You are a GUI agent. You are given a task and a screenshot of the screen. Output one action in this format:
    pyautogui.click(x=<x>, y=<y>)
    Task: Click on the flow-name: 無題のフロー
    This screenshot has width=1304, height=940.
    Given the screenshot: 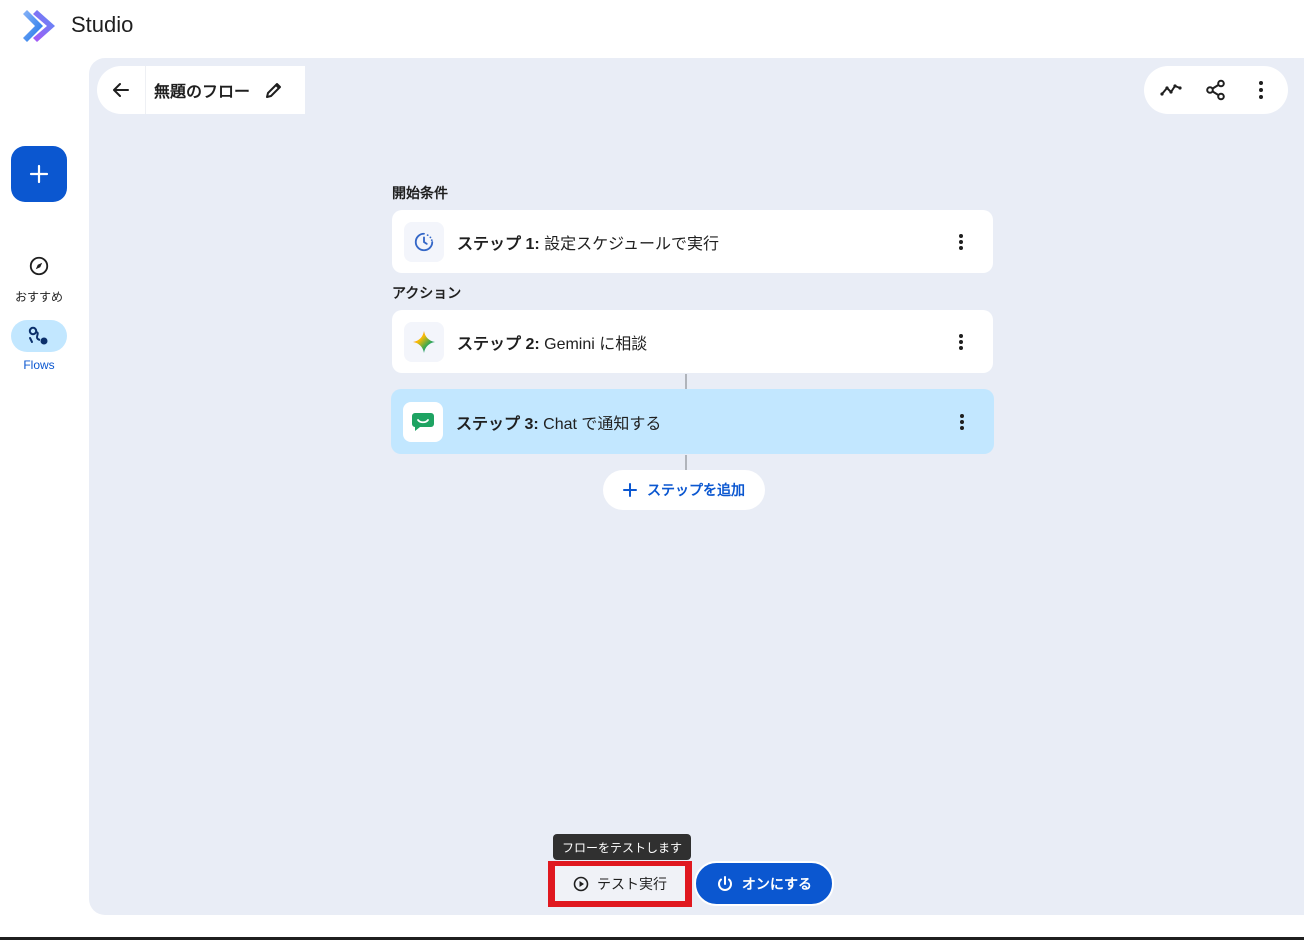 What is the action you would take?
    pyautogui.click(x=202, y=92)
    